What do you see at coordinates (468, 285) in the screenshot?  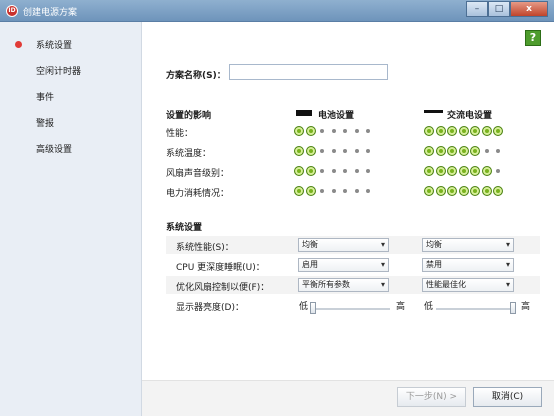 I see `ac-fan-control-select: 性能最佳化 ▾` at bounding box center [468, 285].